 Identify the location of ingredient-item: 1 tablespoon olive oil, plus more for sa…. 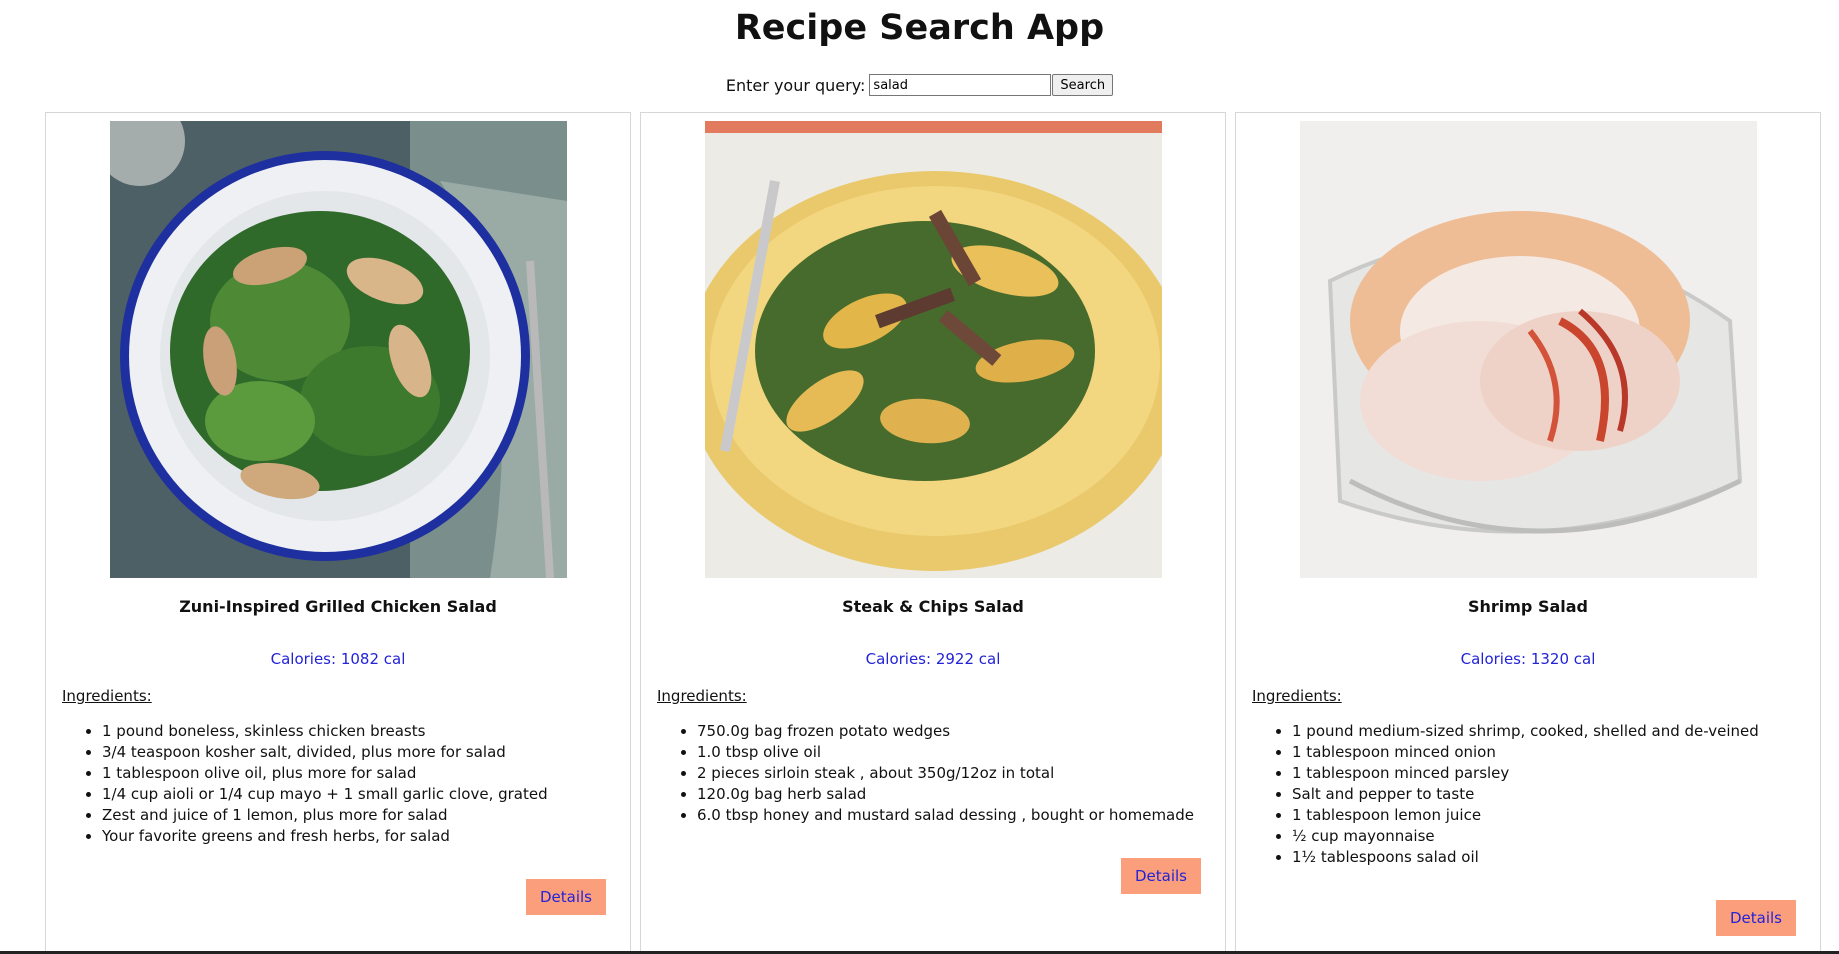
(366, 773).